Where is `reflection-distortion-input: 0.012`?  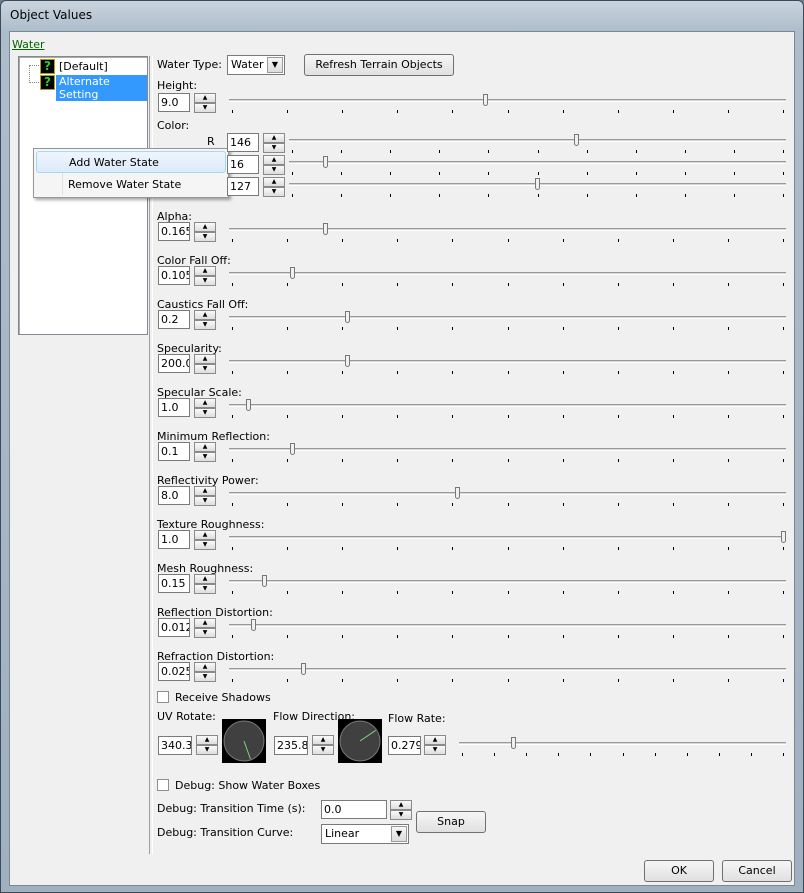 reflection-distortion-input: 0.012 is located at coordinates (174, 627).